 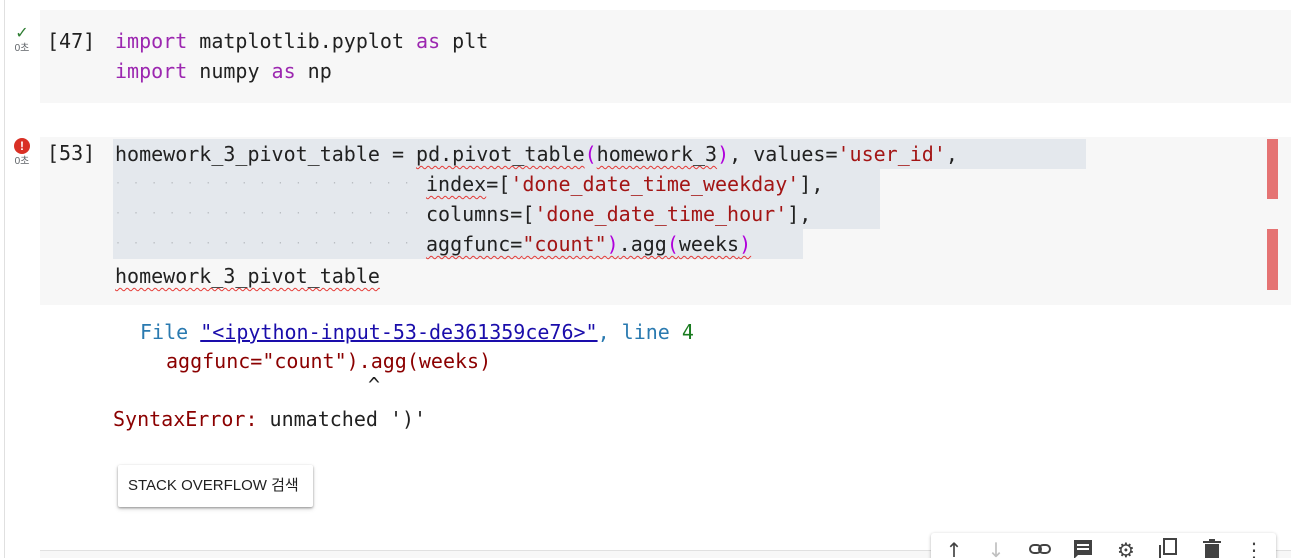 I want to click on comment-icon, so click(x=1083, y=547).